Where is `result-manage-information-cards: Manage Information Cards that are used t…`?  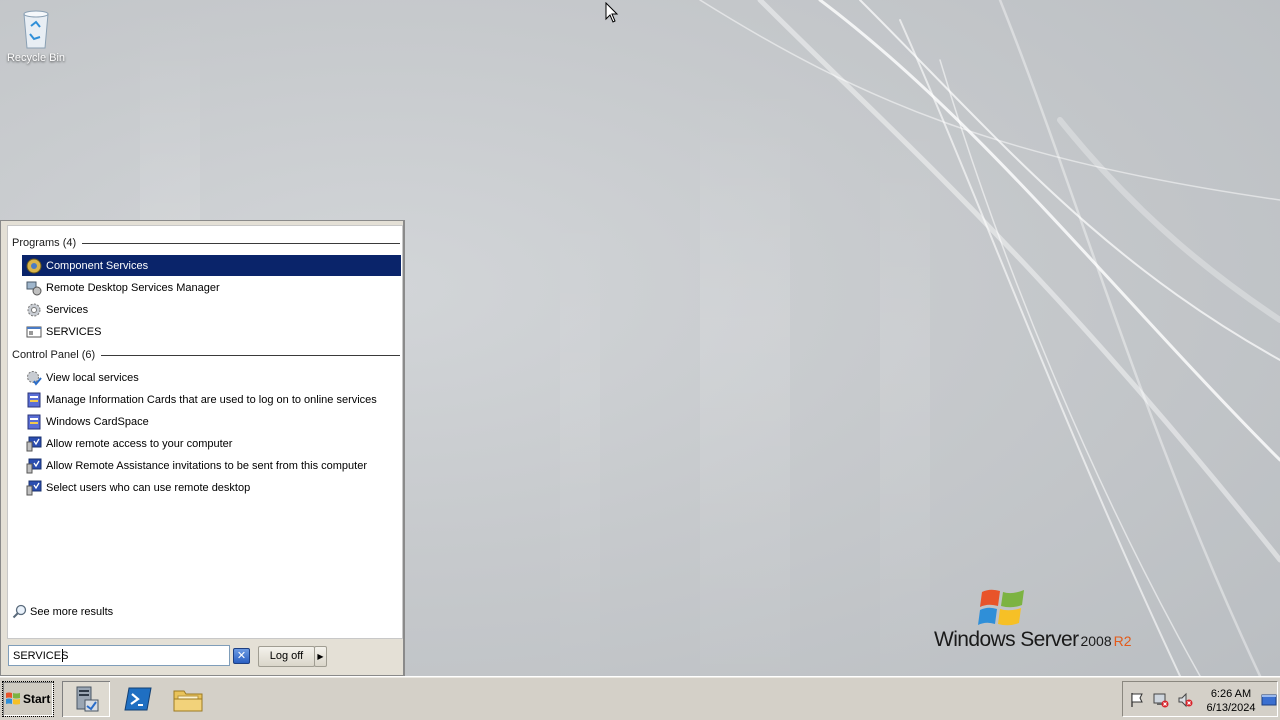
result-manage-information-cards: Manage Information Cards that are used t… is located at coordinates (211, 399).